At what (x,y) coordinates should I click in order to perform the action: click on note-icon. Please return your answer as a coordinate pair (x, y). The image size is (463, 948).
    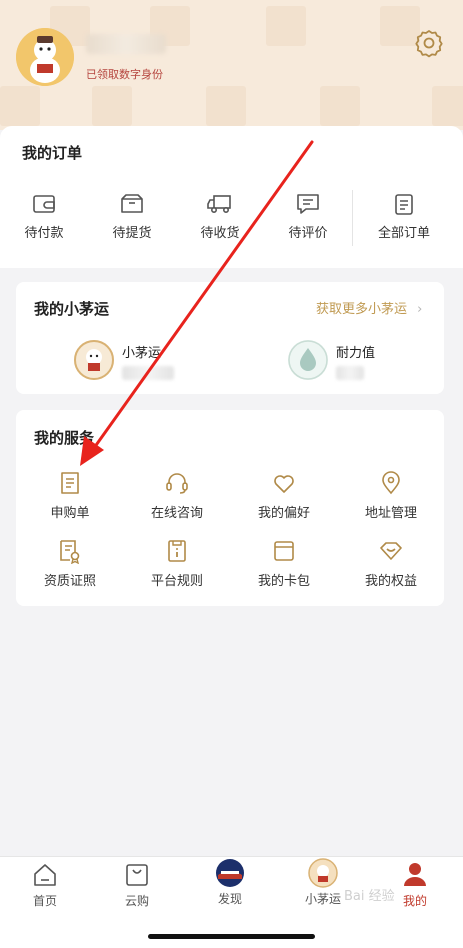
    Looking at the image, I should click on (70, 483).